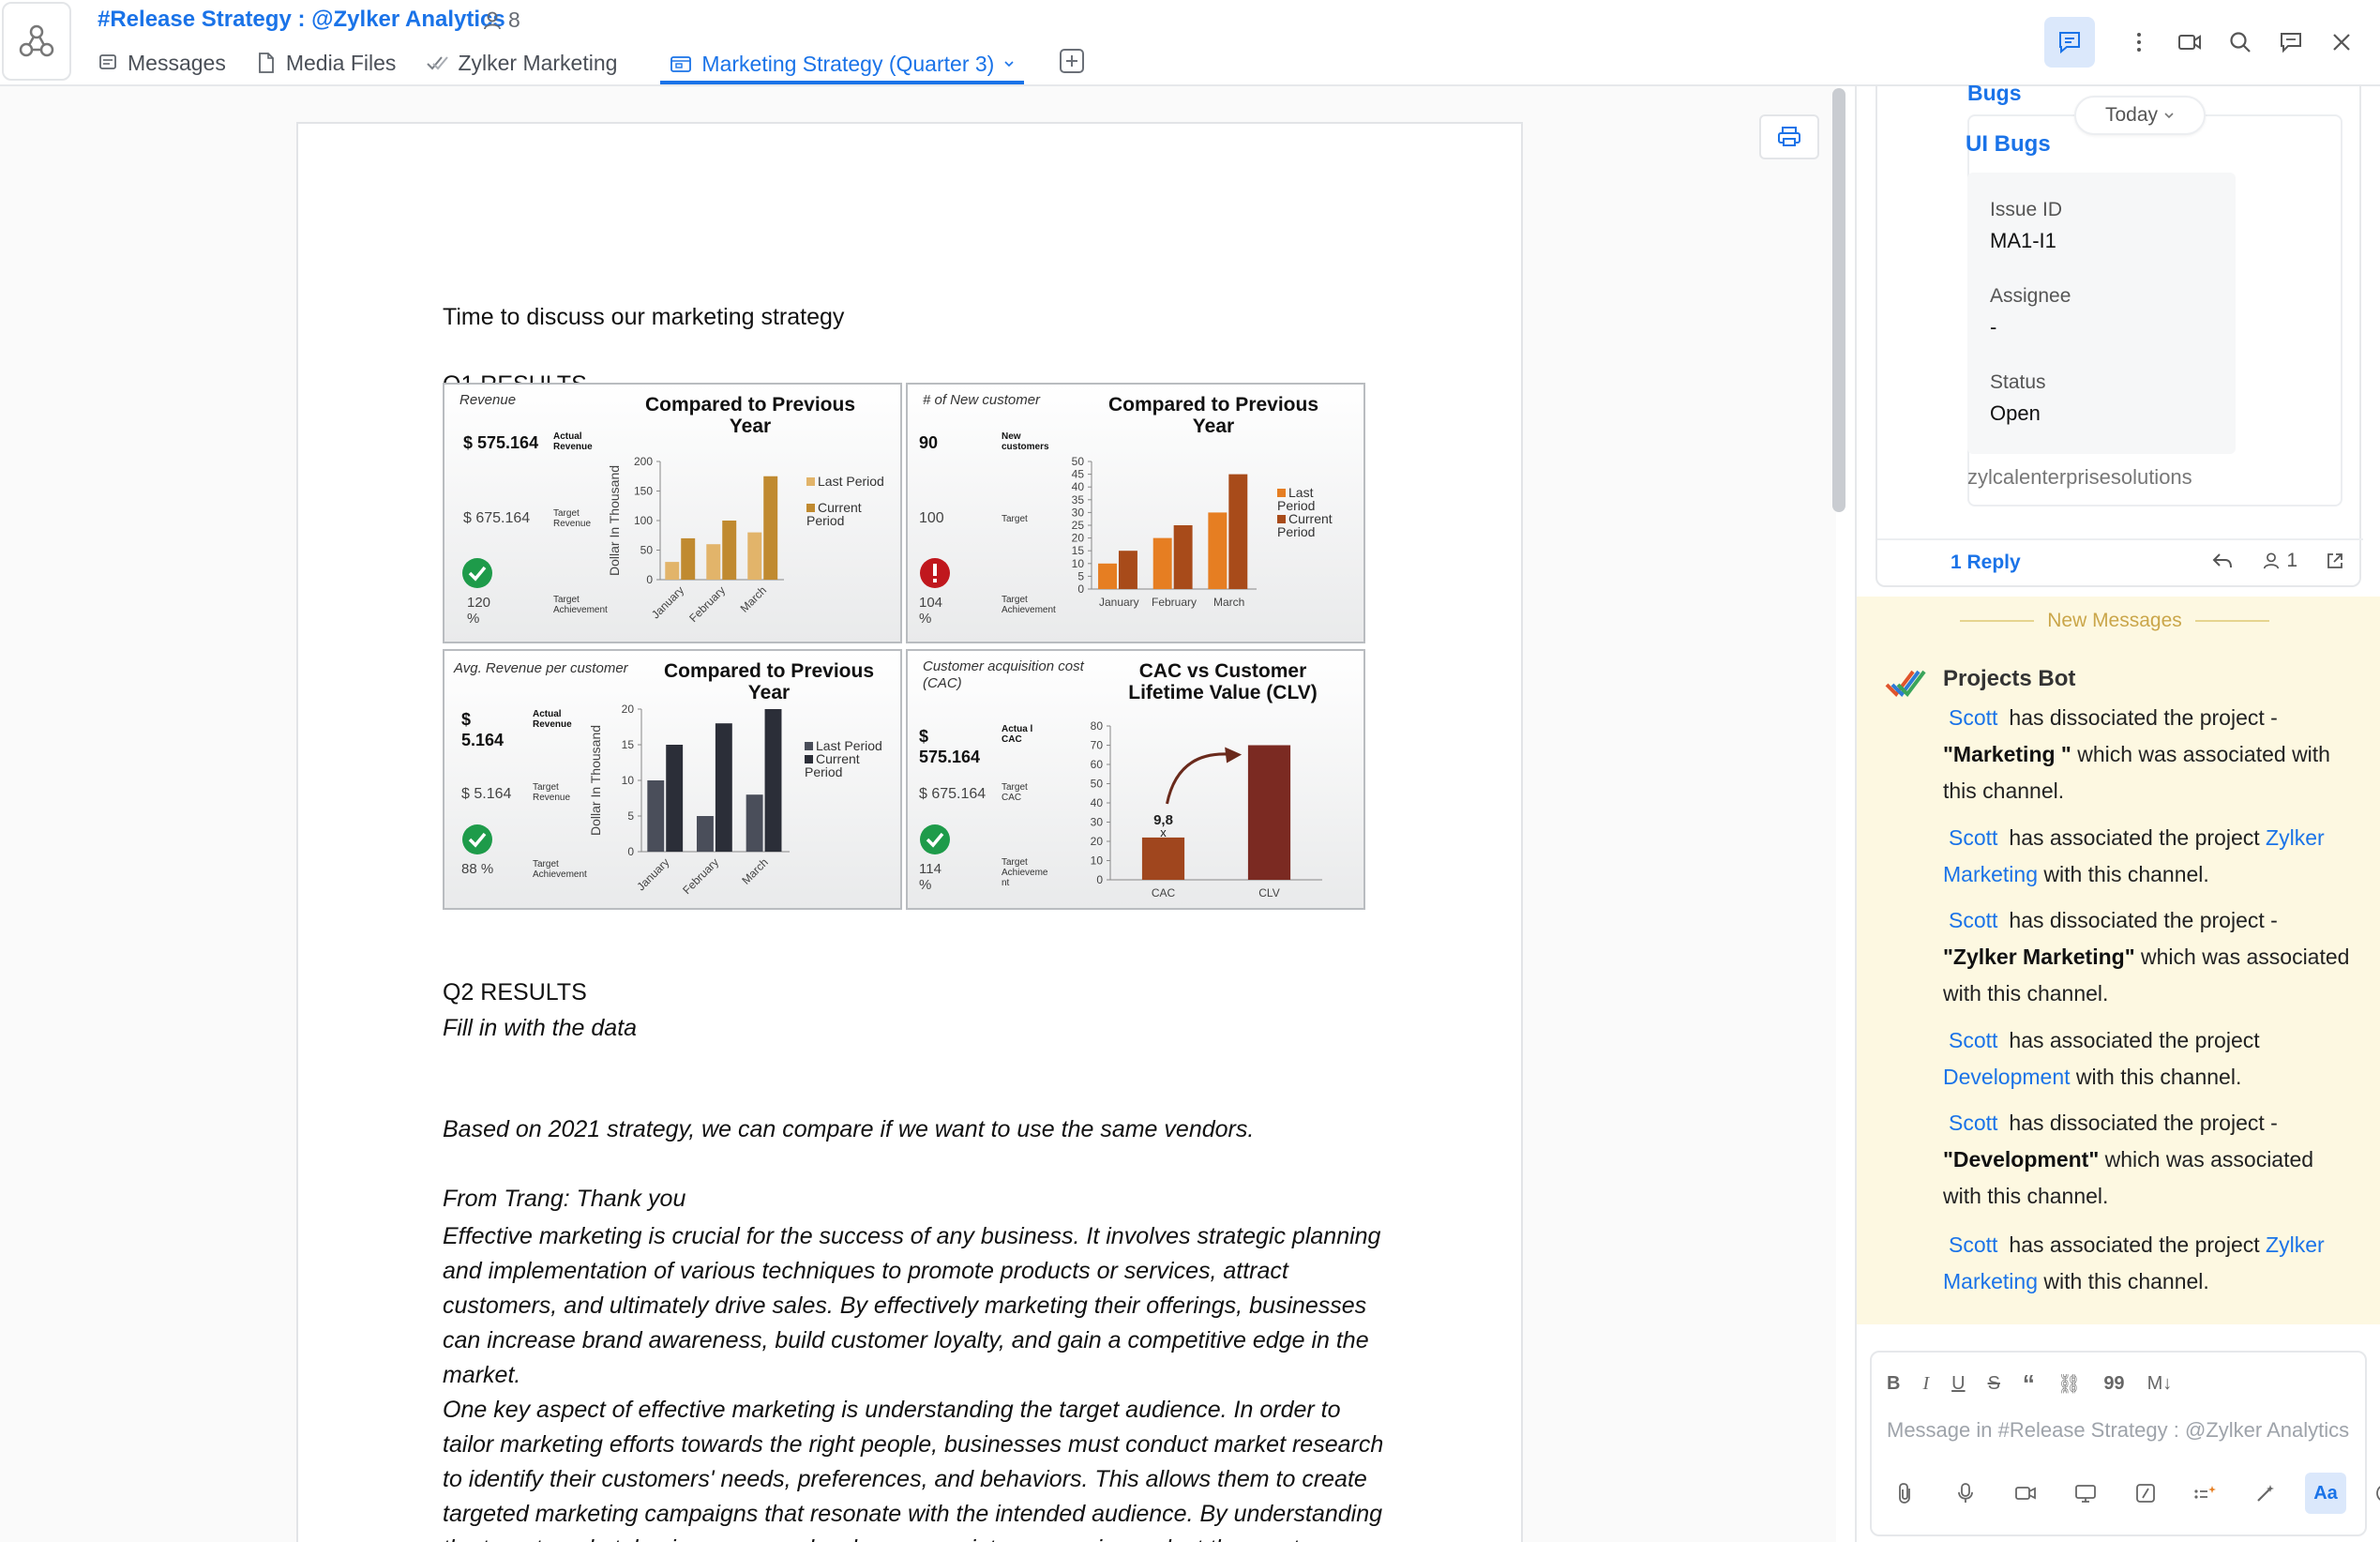  I want to click on date-pill-label: Today, so click(2131, 115).